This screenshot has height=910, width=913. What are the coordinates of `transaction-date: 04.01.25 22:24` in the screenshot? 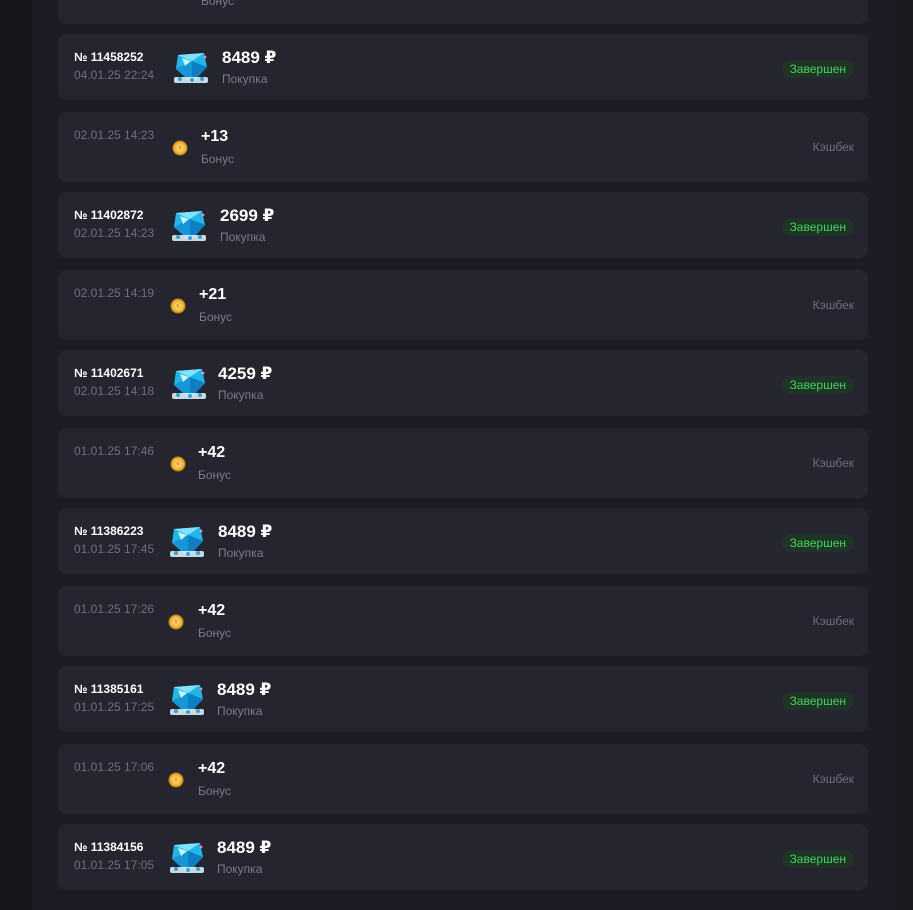 It's located at (114, 75).